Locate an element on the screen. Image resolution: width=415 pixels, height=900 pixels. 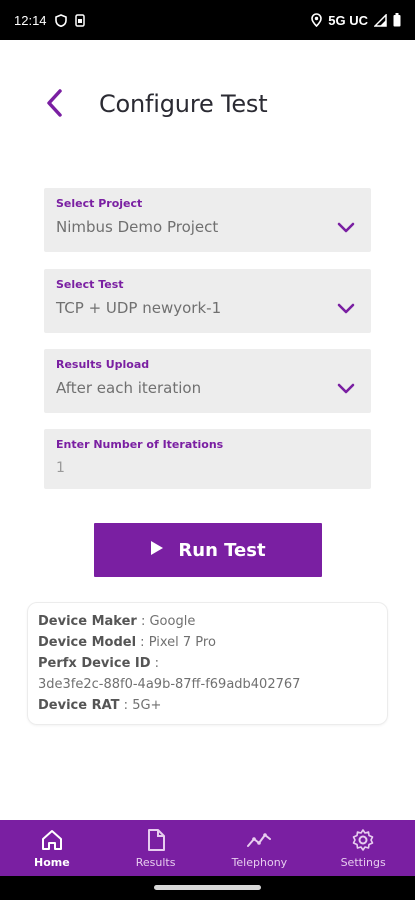
status-bar: 12:14 5G UC is located at coordinates (207, 20).